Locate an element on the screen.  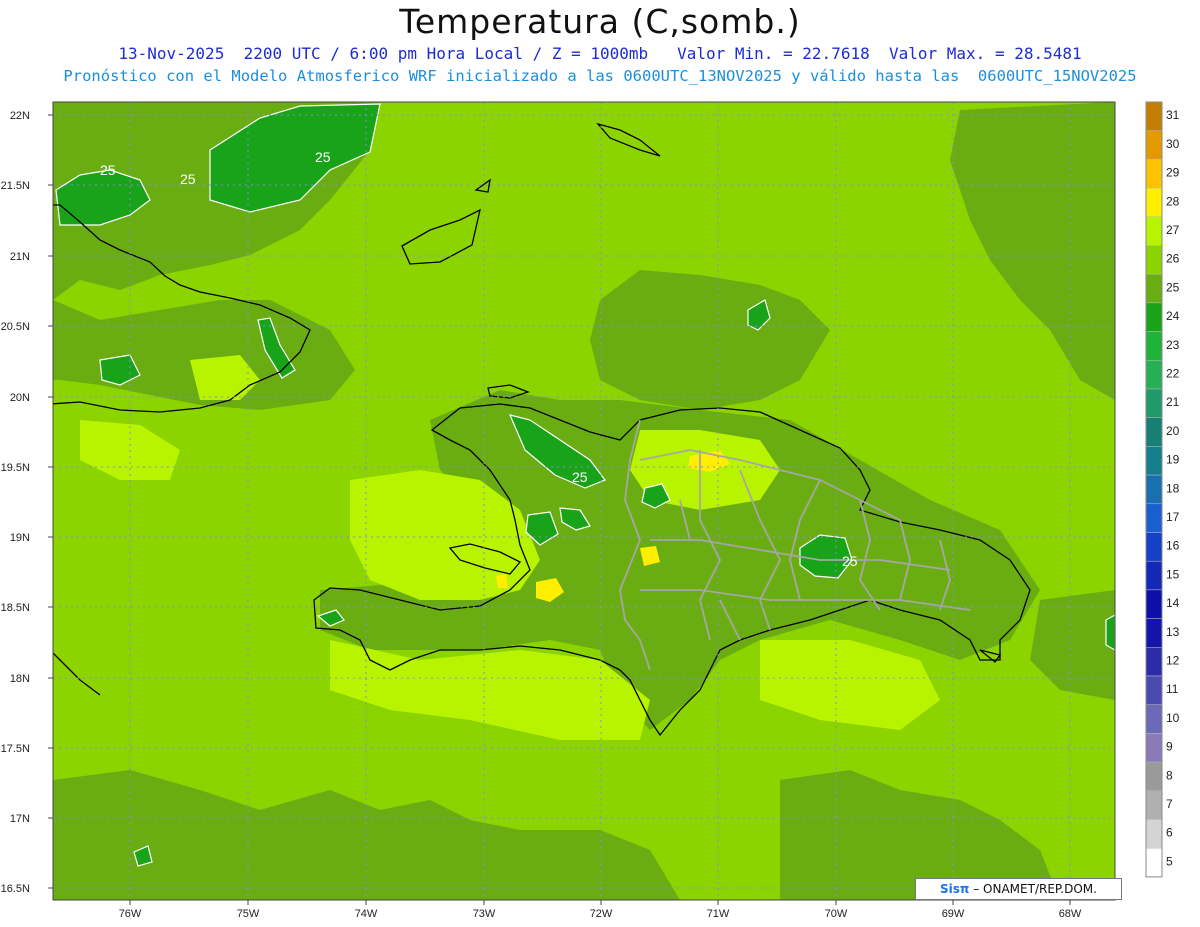
lon-tick-label: 74W is located at coordinates (366, 914).